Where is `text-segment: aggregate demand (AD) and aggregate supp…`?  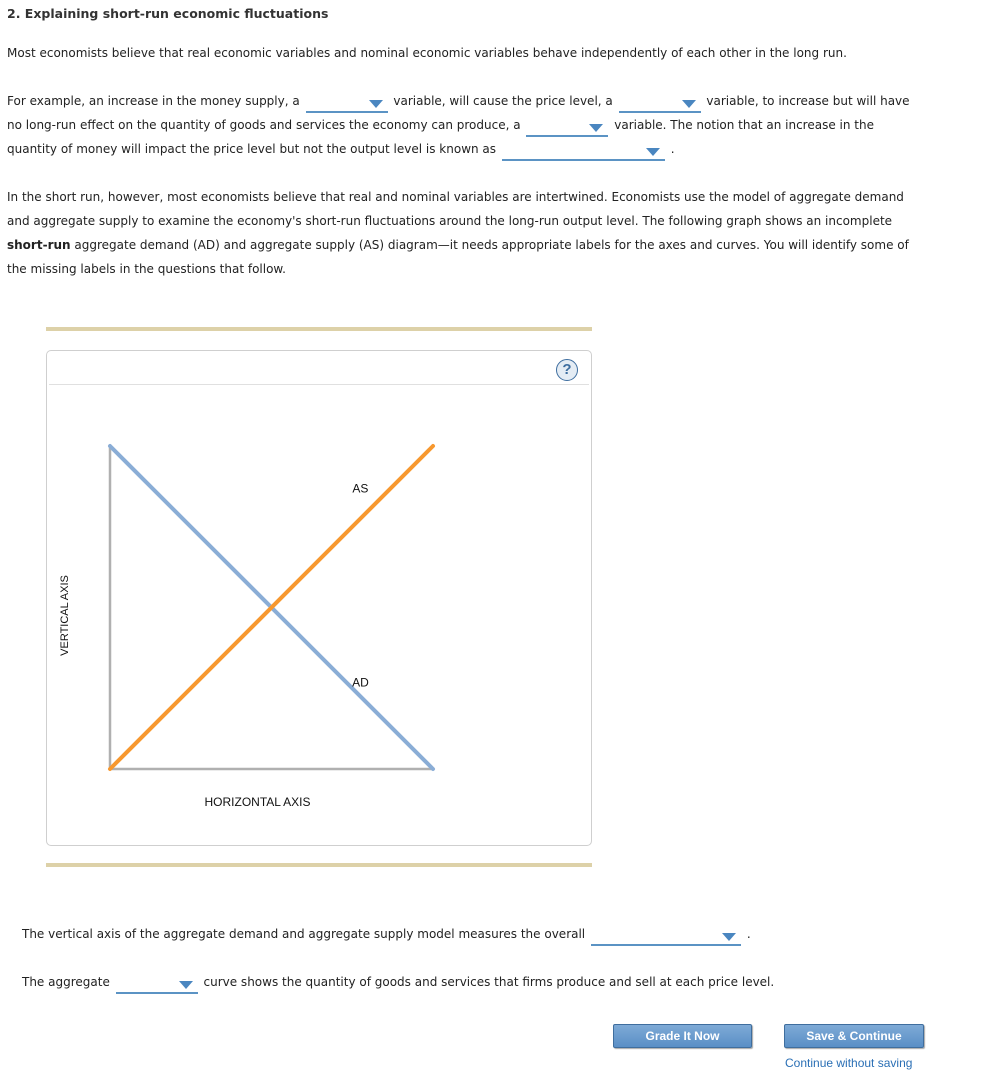
text-segment: aggregate demand (AD) and aggregate supp… is located at coordinates (458, 257).